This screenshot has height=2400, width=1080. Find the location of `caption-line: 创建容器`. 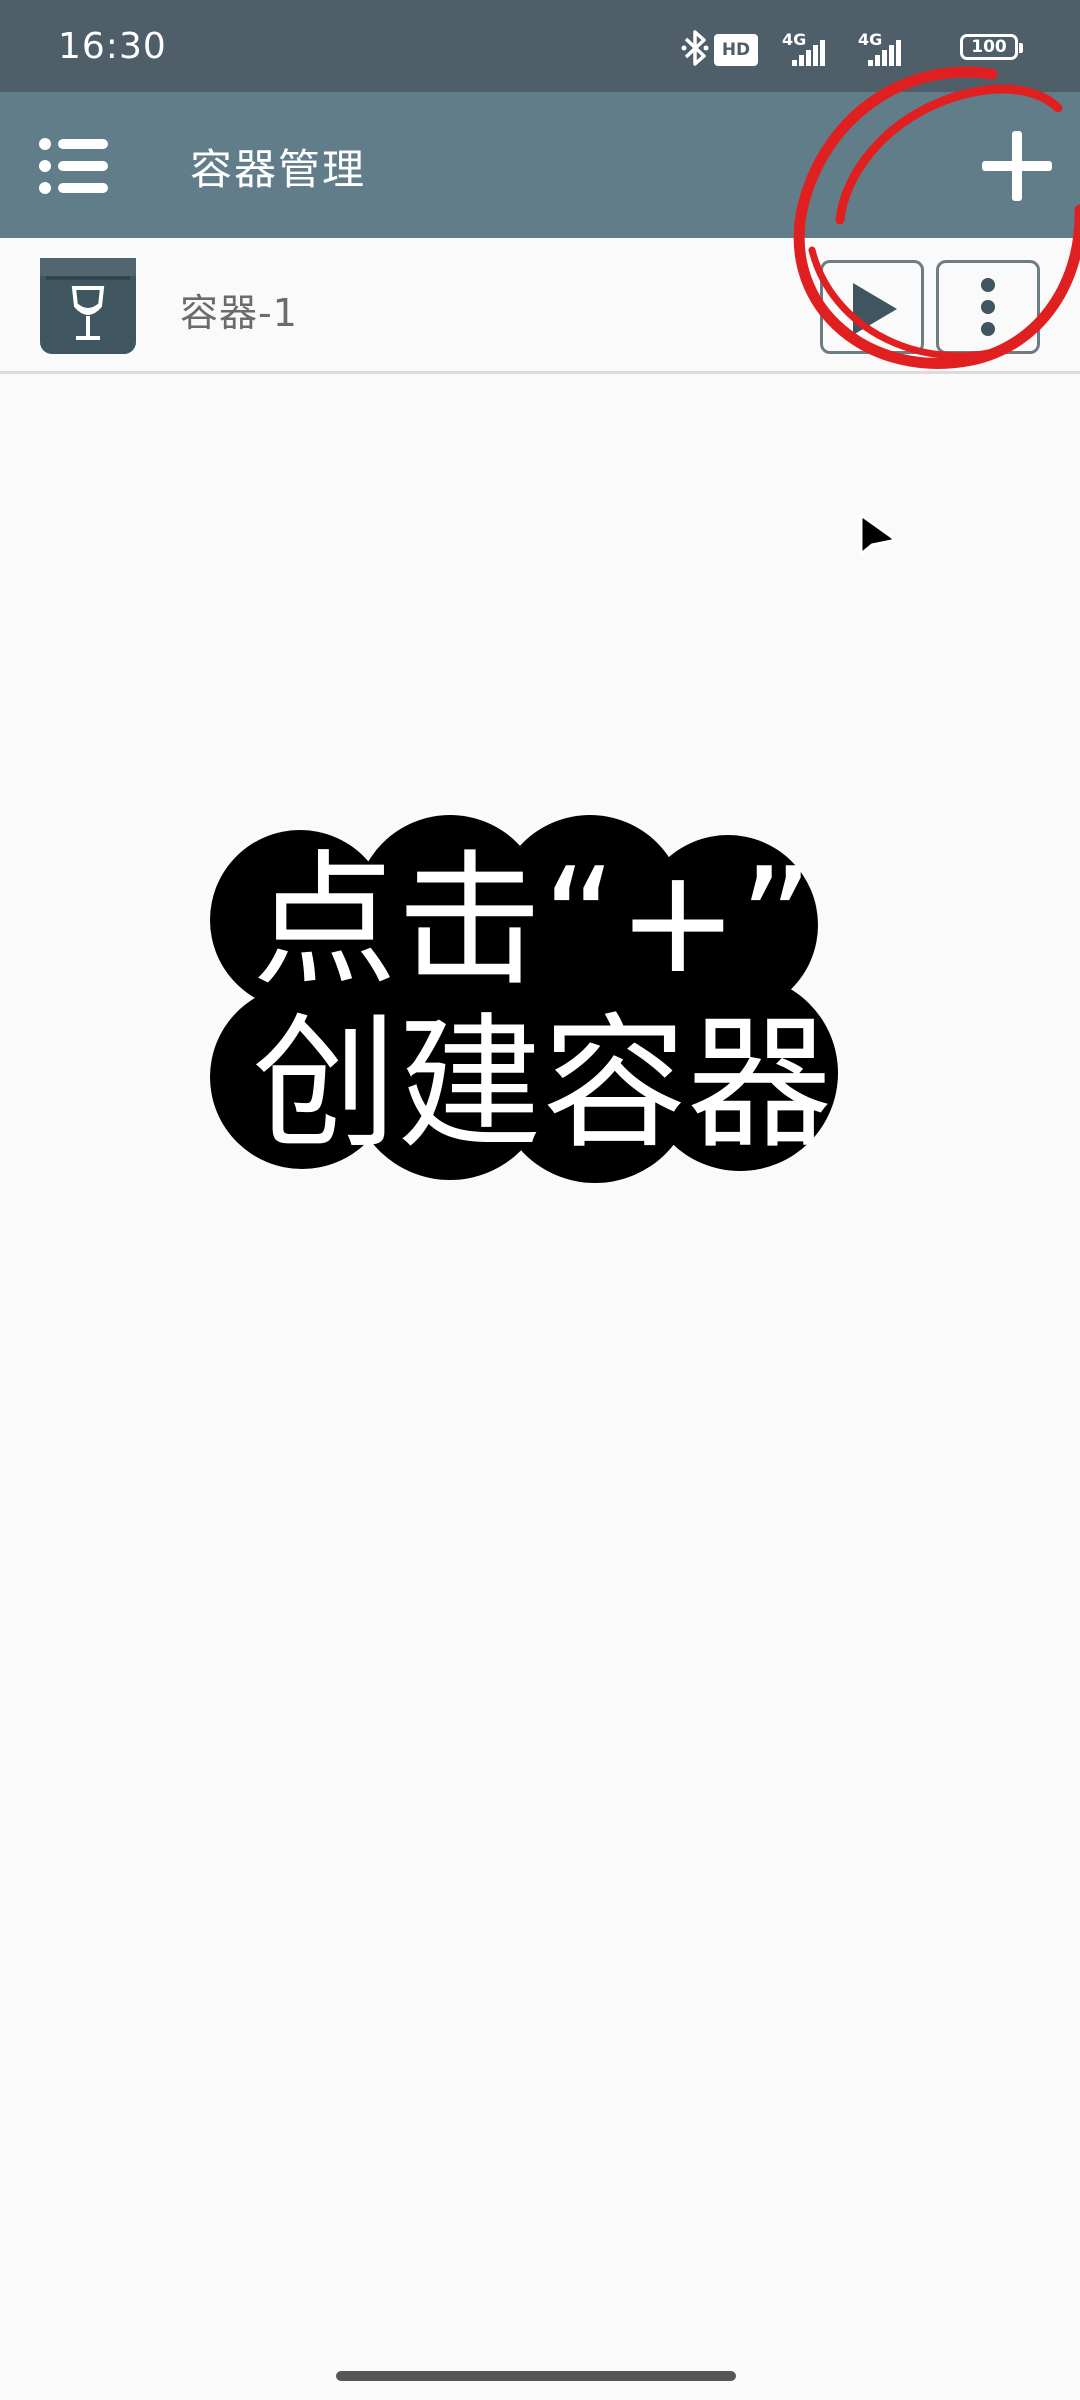

caption-line: 创建容器 is located at coordinates (542, 1084).